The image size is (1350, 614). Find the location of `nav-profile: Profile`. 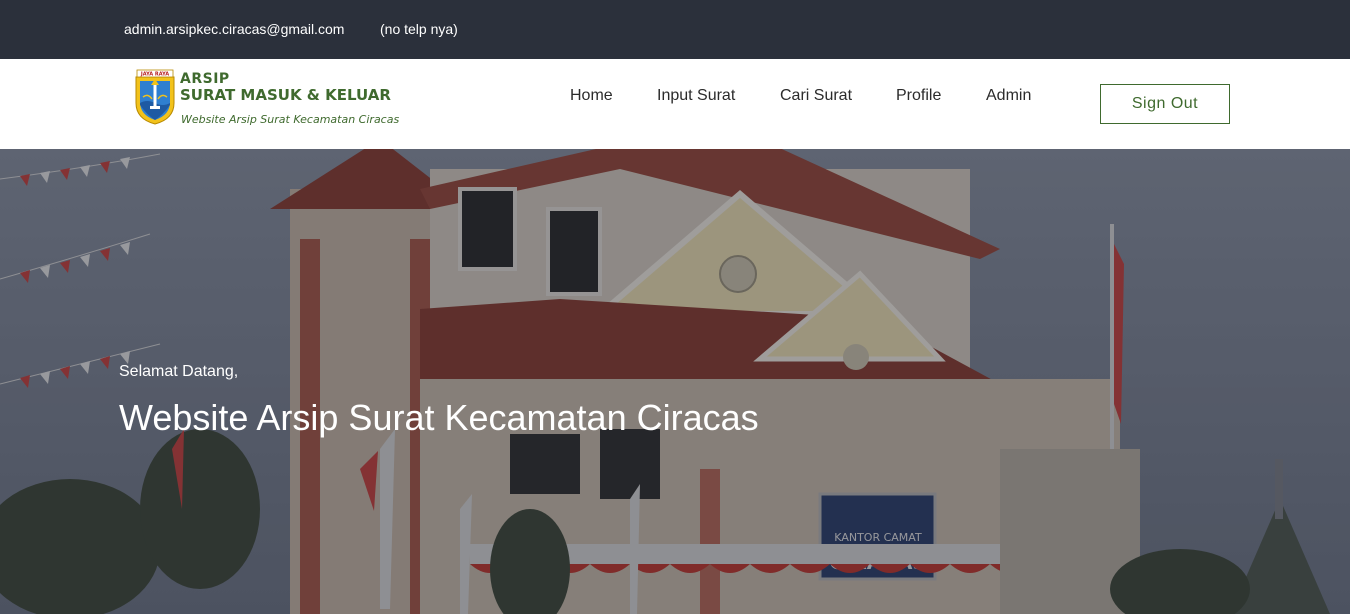

nav-profile: Profile is located at coordinates (918, 96).